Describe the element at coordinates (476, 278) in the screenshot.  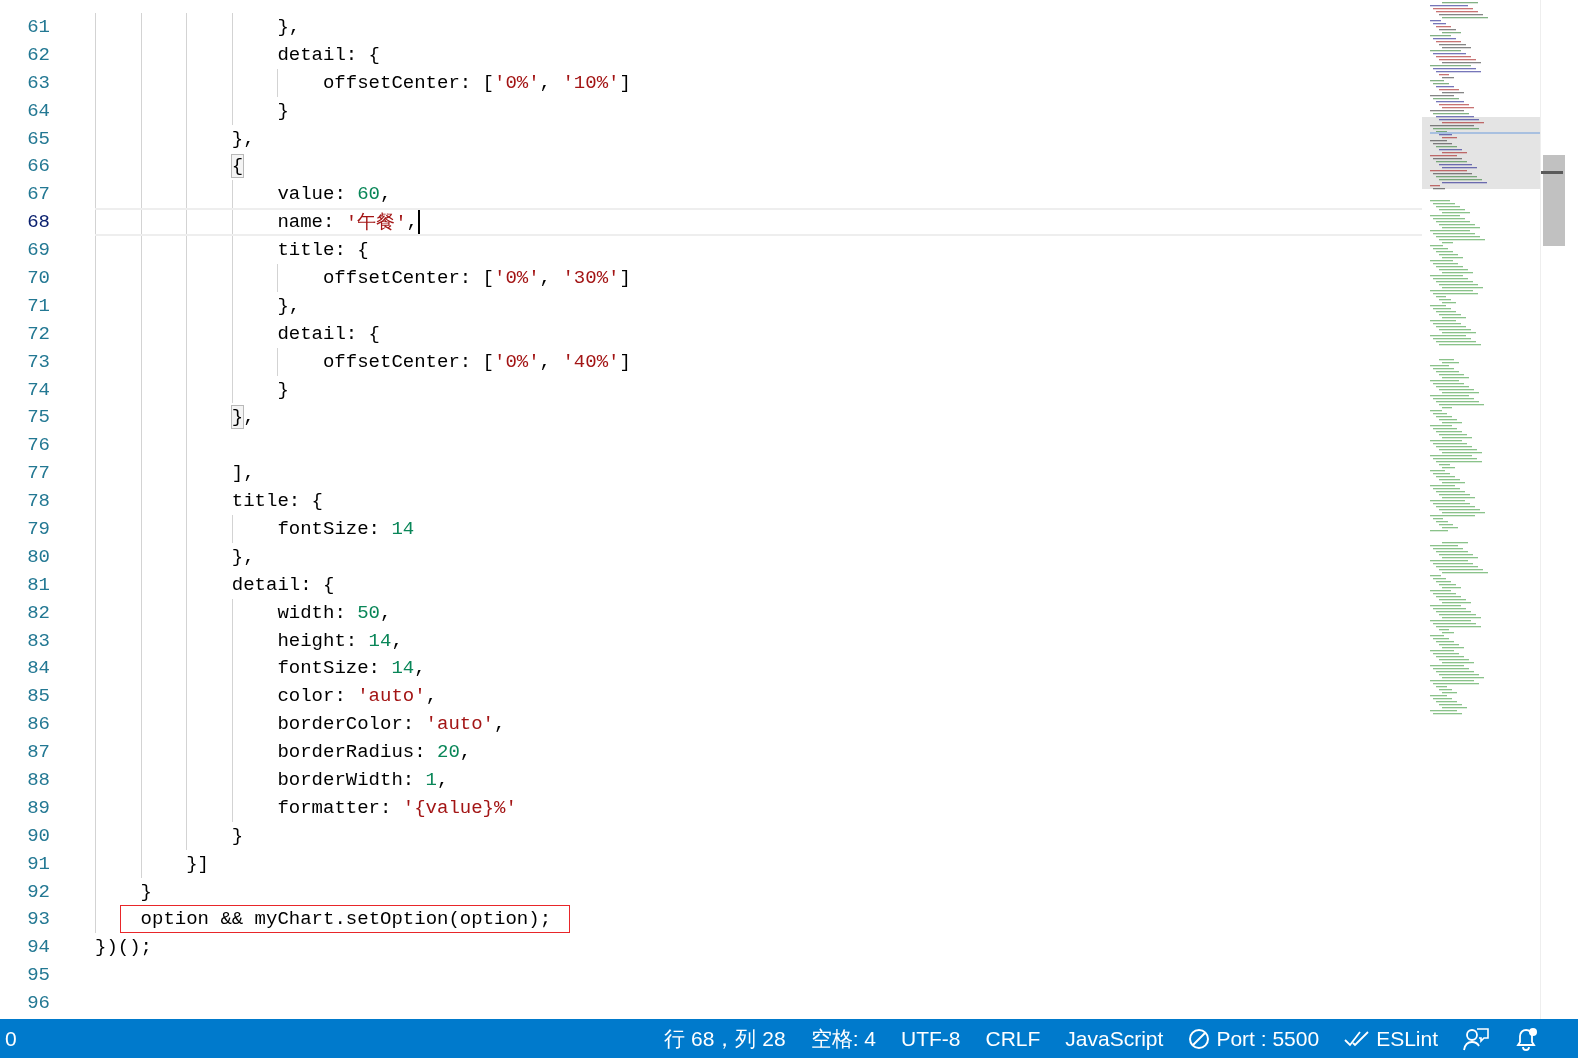
I see `code-line: offsetCenter: ['0%', '30%']` at that location.